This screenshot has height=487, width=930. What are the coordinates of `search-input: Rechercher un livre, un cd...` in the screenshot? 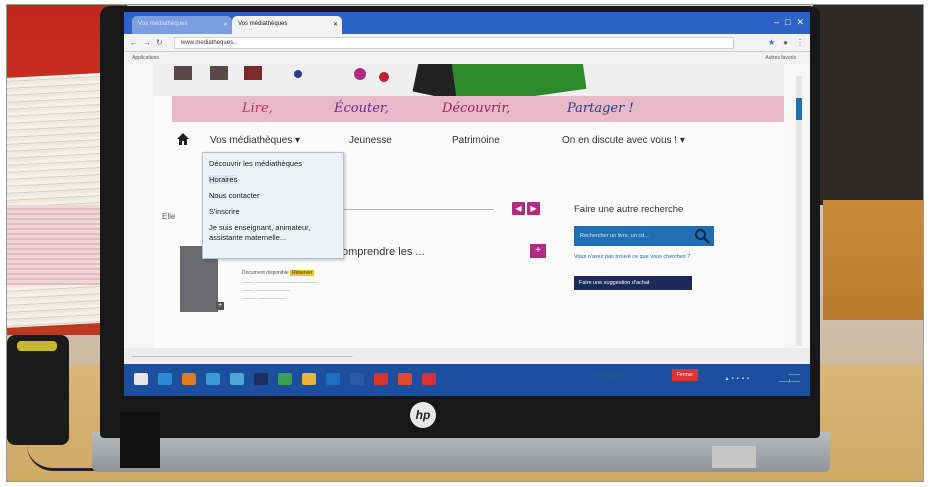 It's located at (614, 236).